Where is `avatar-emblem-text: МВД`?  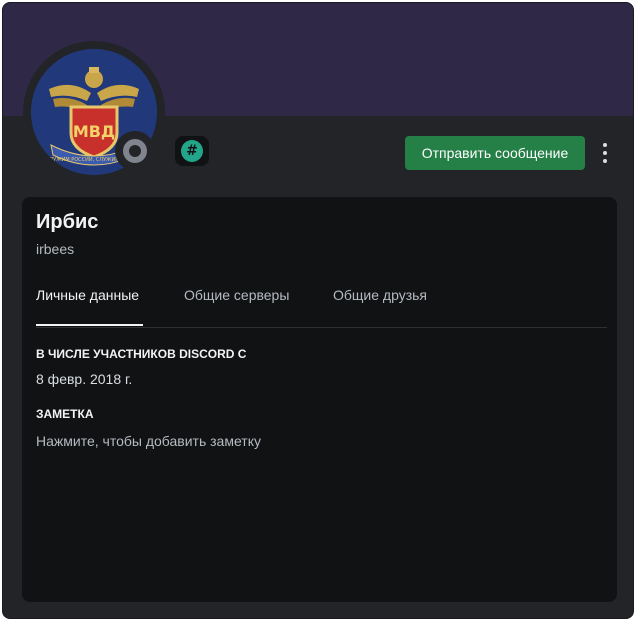 avatar-emblem-text: МВД is located at coordinates (94, 131).